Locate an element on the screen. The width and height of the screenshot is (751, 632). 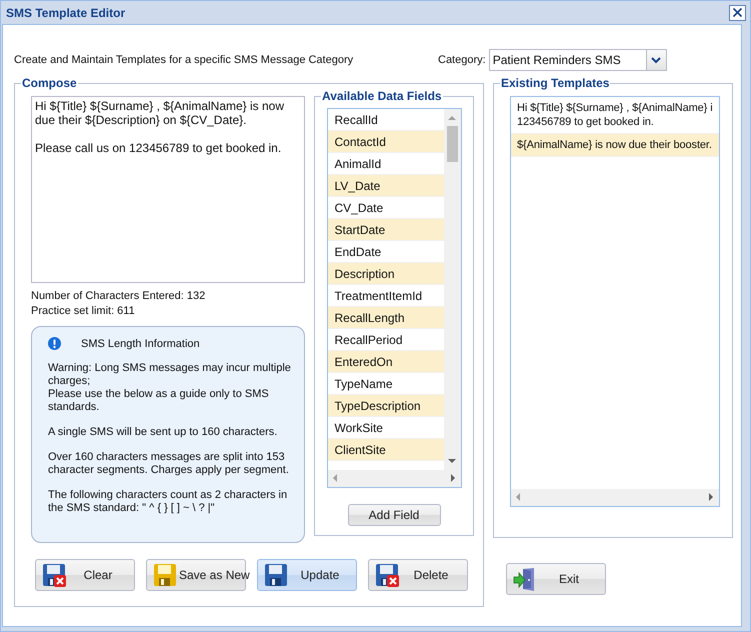
info-paragraph: A single SMS will be sent up to 160 characters. is located at coordinates (163, 432).